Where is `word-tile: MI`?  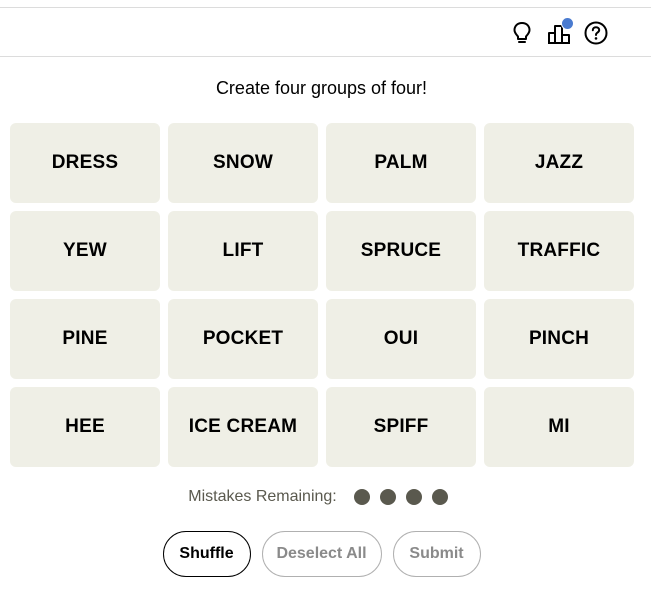
word-tile: MI is located at coordinates (559, 427).